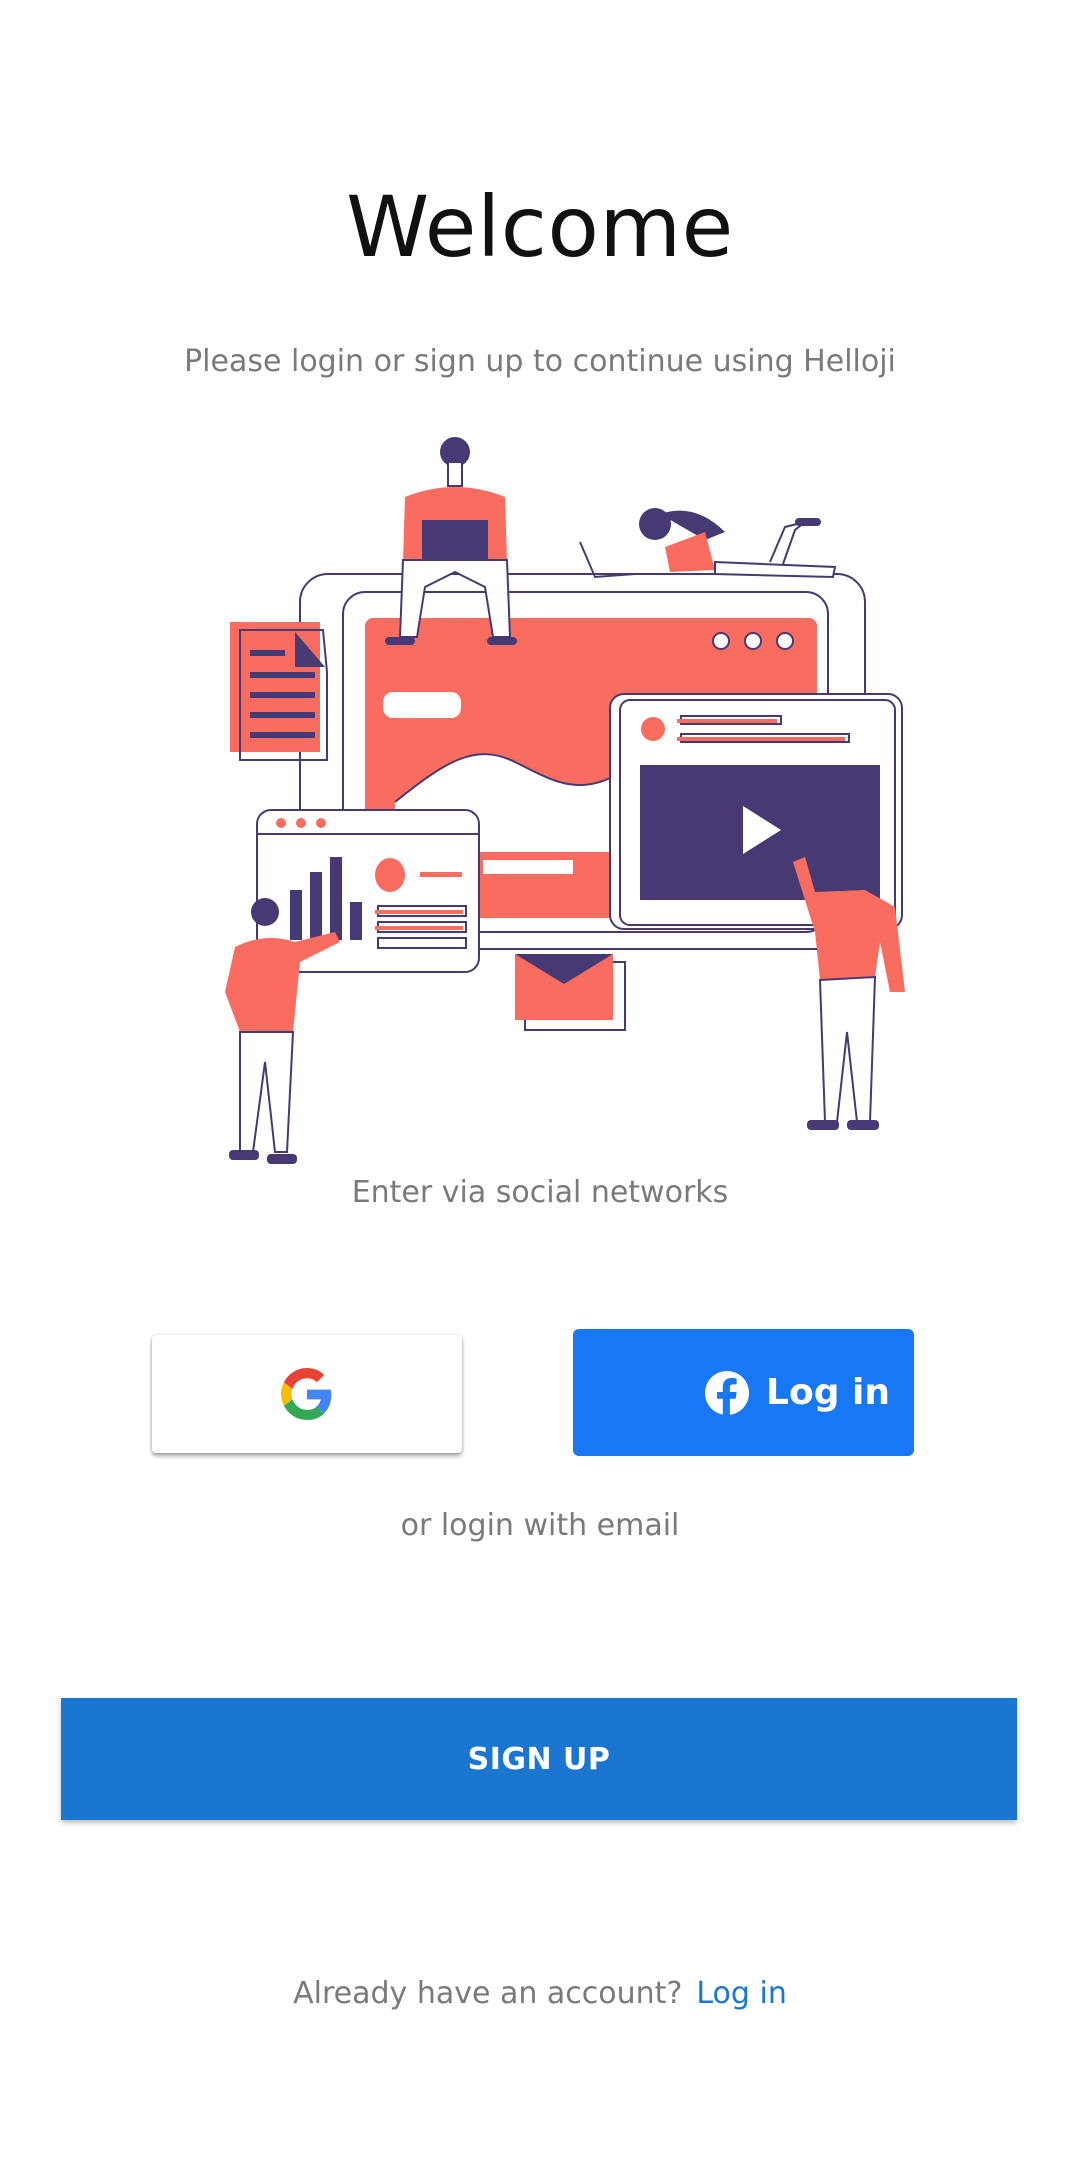 Image resolution: width=1080 pixels, height=2160 pixels. I want to click on login-footer: Already have an account? Log in, so click(540, 1993).